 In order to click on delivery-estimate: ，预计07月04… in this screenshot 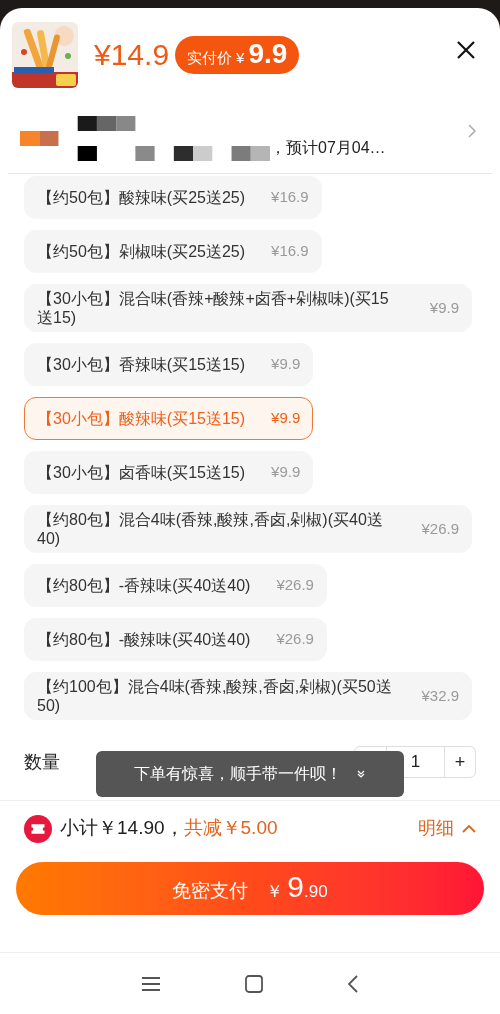, I will do `click(328, 147)`.